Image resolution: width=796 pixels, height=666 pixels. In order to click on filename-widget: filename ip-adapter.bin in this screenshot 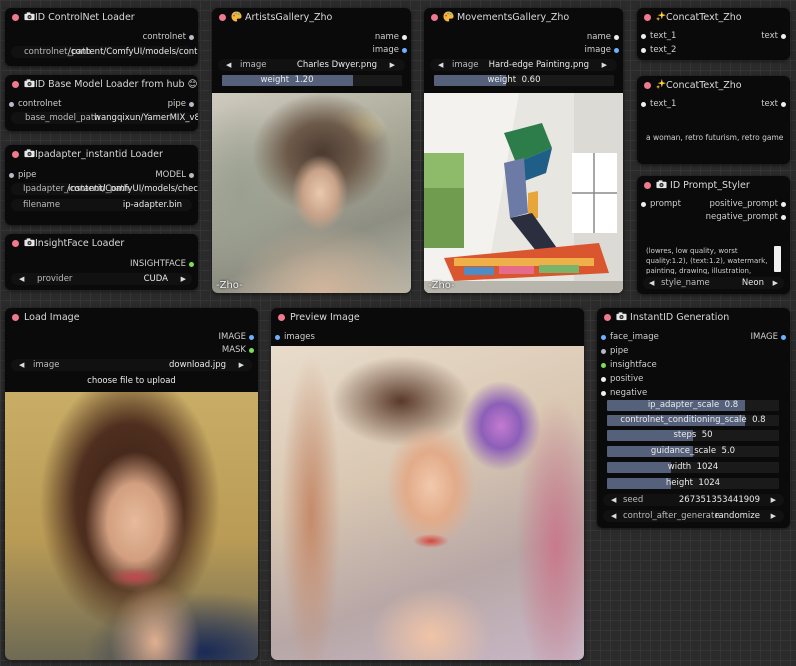, I will do `click(101, 205)`.